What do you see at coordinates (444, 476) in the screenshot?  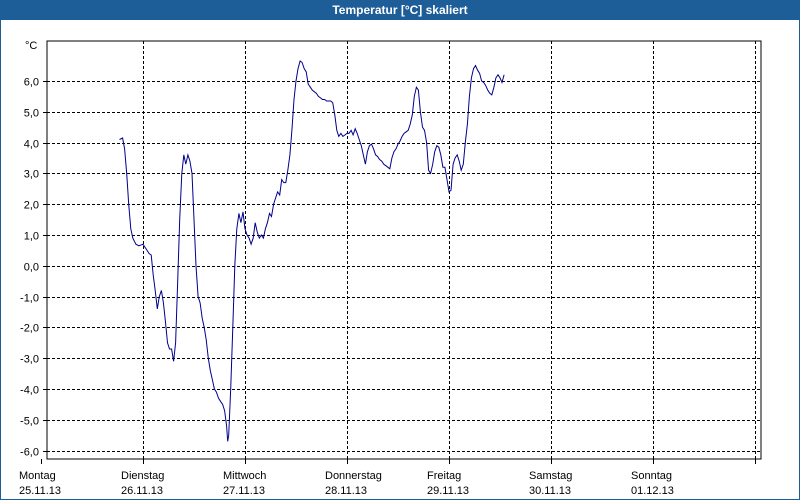 I see `x-tick-day-label: Freitag` at bounding box center [444, 476].